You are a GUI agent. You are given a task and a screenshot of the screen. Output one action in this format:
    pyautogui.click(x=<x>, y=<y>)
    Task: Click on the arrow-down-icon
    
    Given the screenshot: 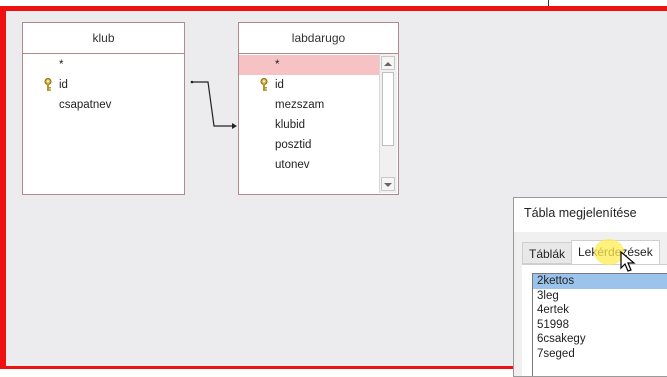 What is the action you would take?
    pyautogui.click(x=388, y=185)
    